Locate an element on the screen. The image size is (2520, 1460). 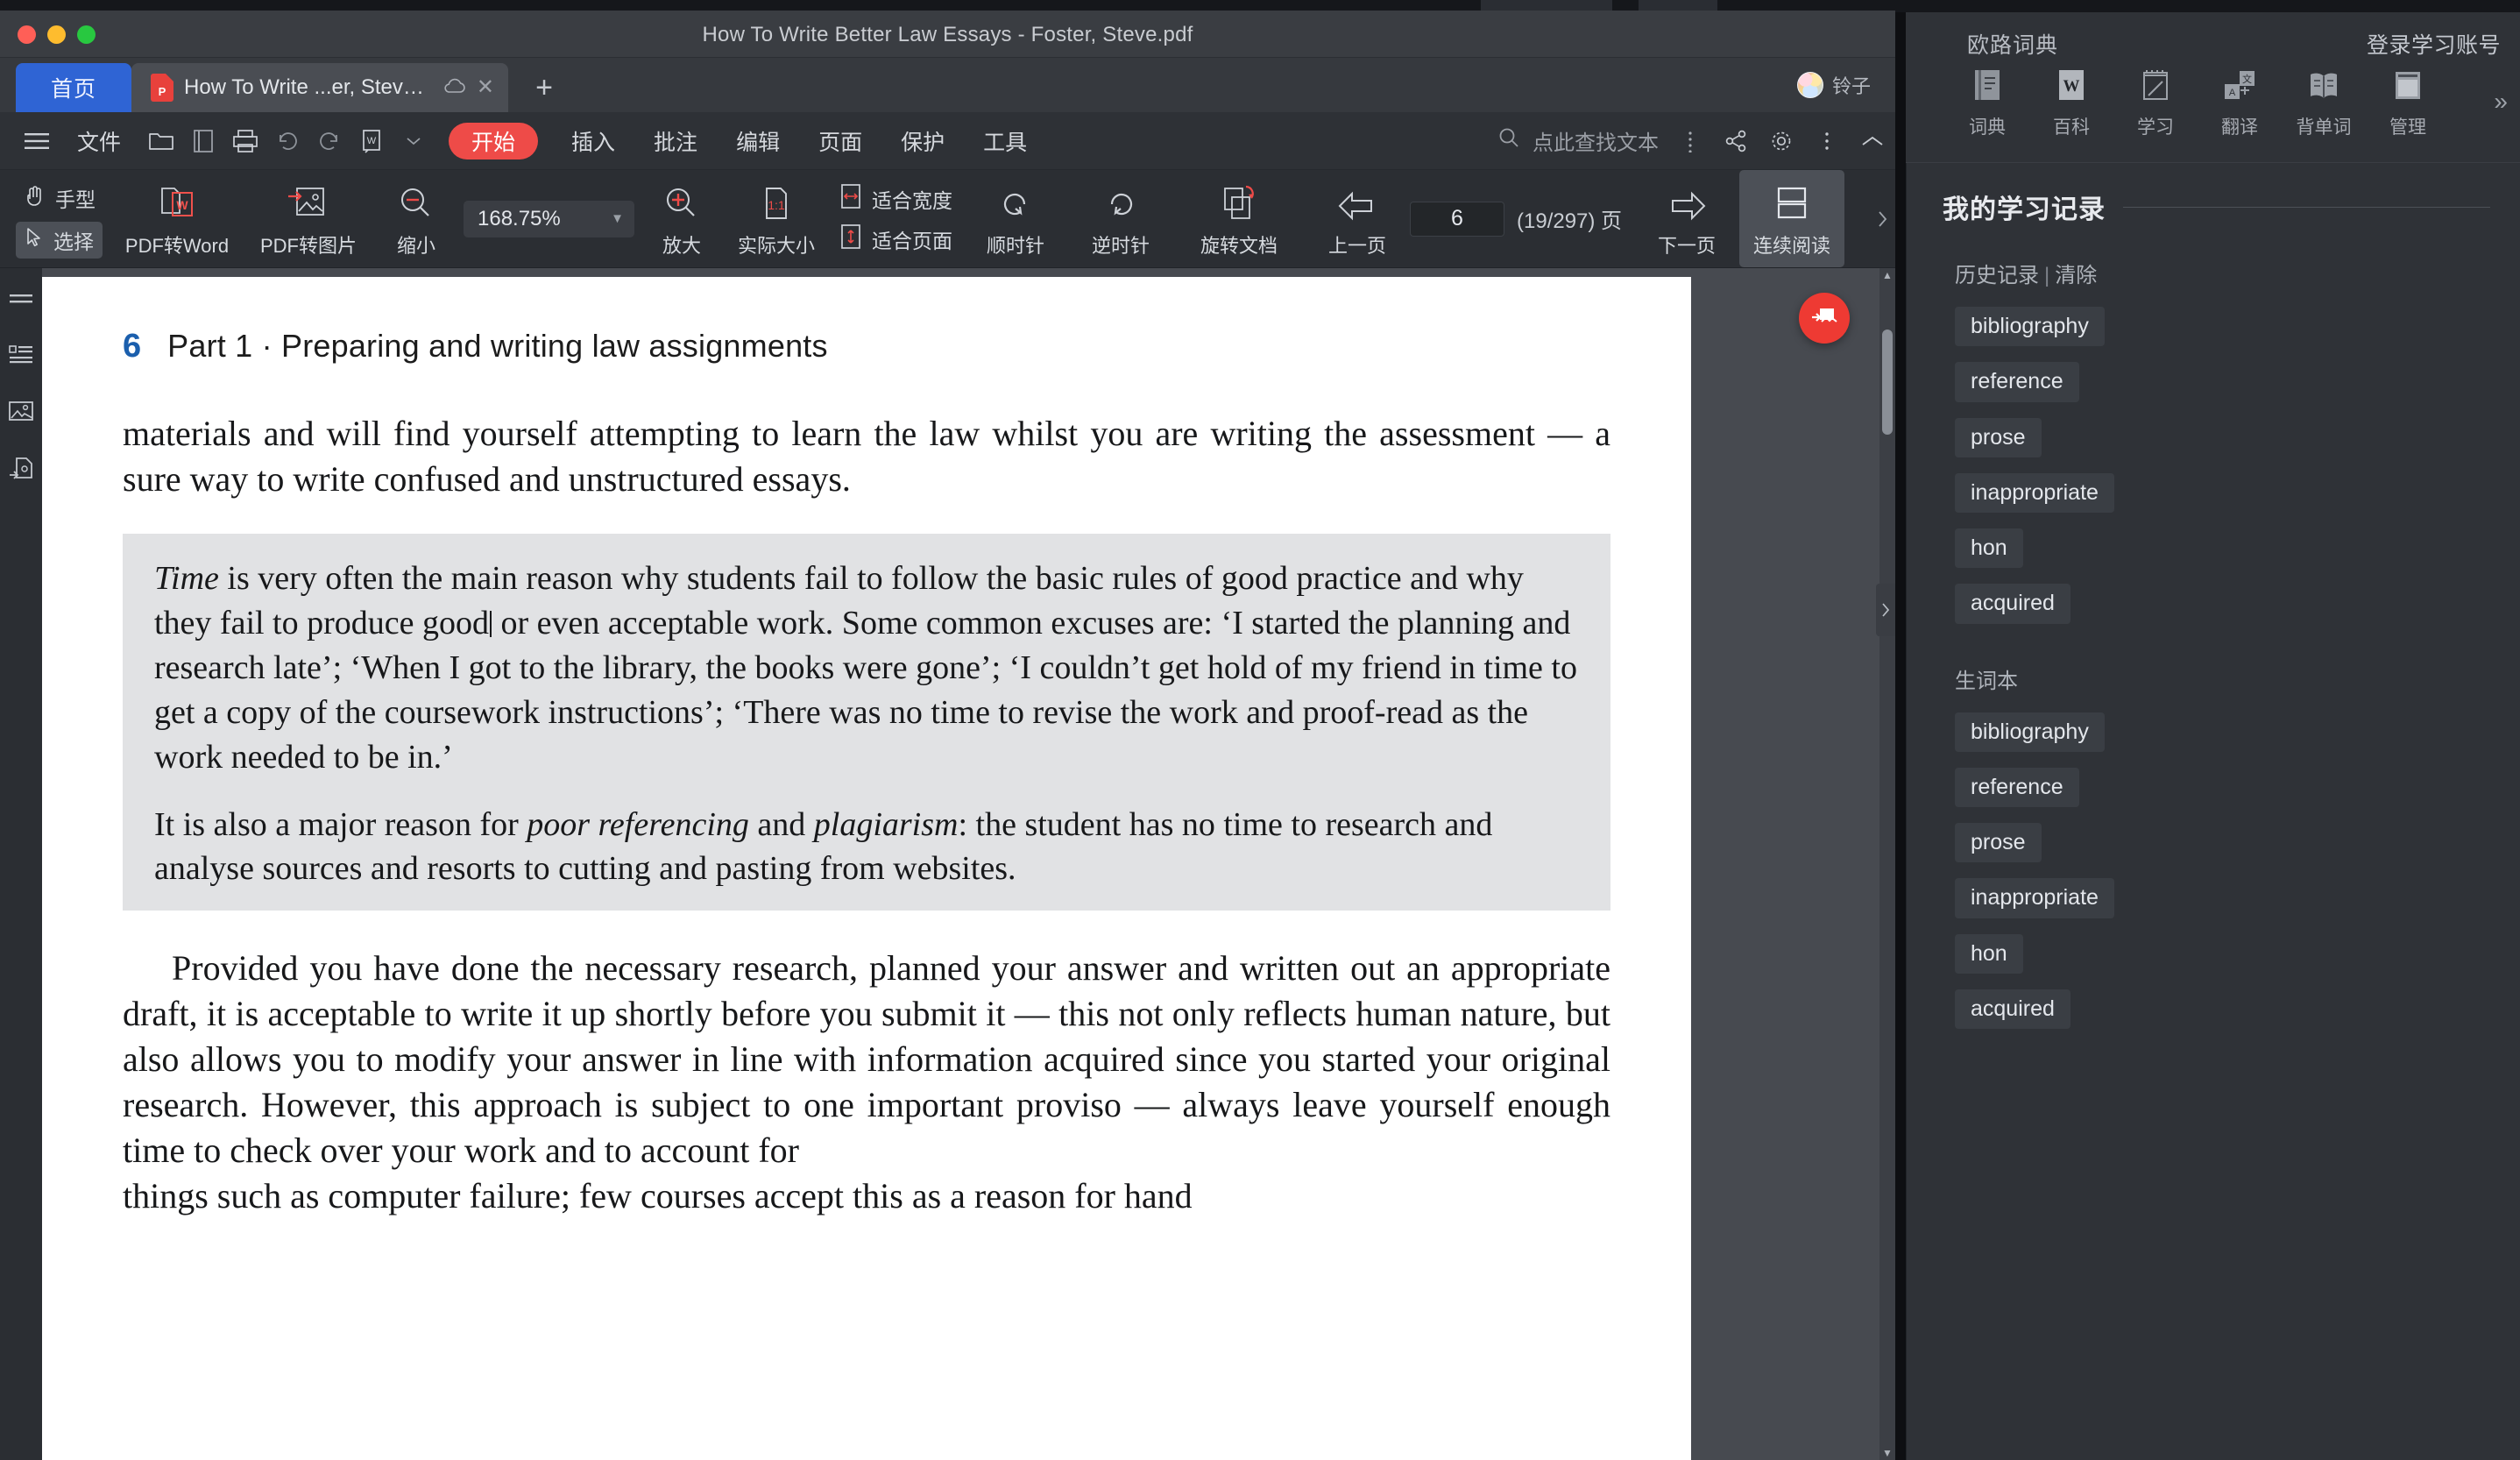
ribbon-overflow-arrow is located at coordinates (1882, 218).